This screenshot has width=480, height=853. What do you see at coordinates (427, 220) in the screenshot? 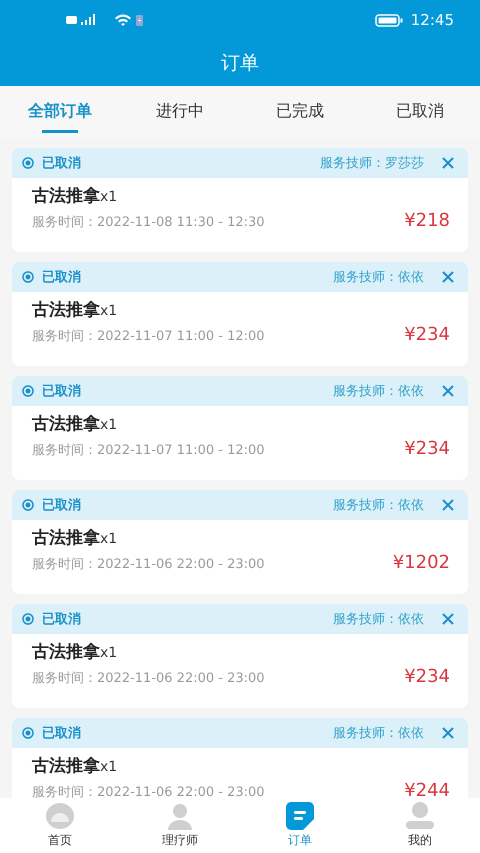
I see `order-price: ¥218` at bounding box center [427, 220].